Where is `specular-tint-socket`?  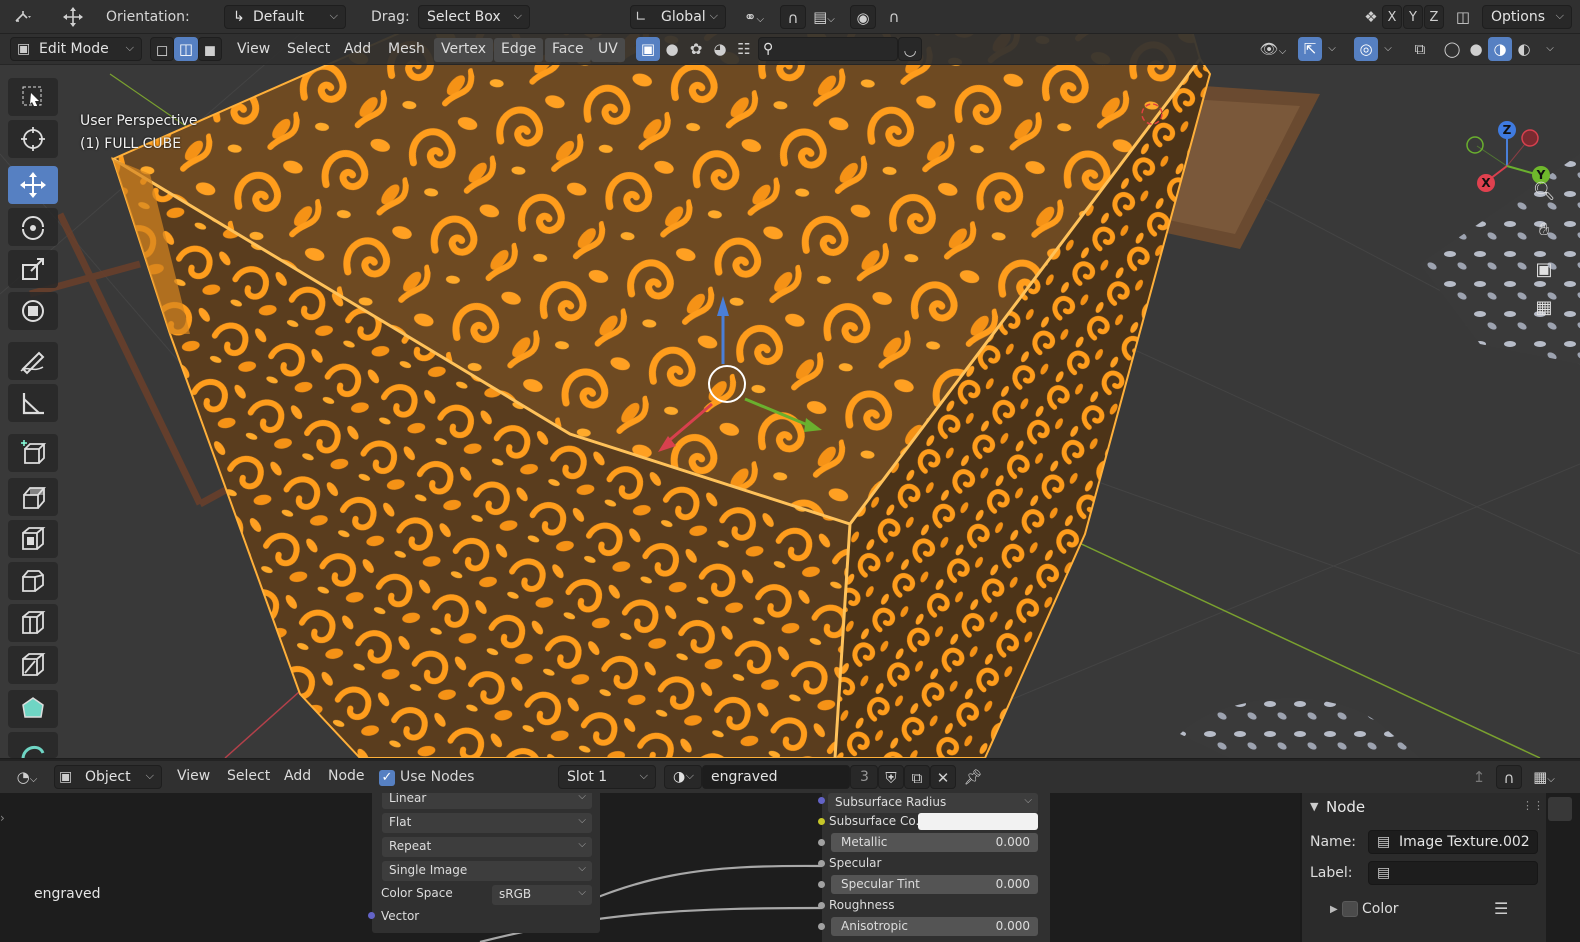
specular-tint-socket is located at coordinates (821, 884).